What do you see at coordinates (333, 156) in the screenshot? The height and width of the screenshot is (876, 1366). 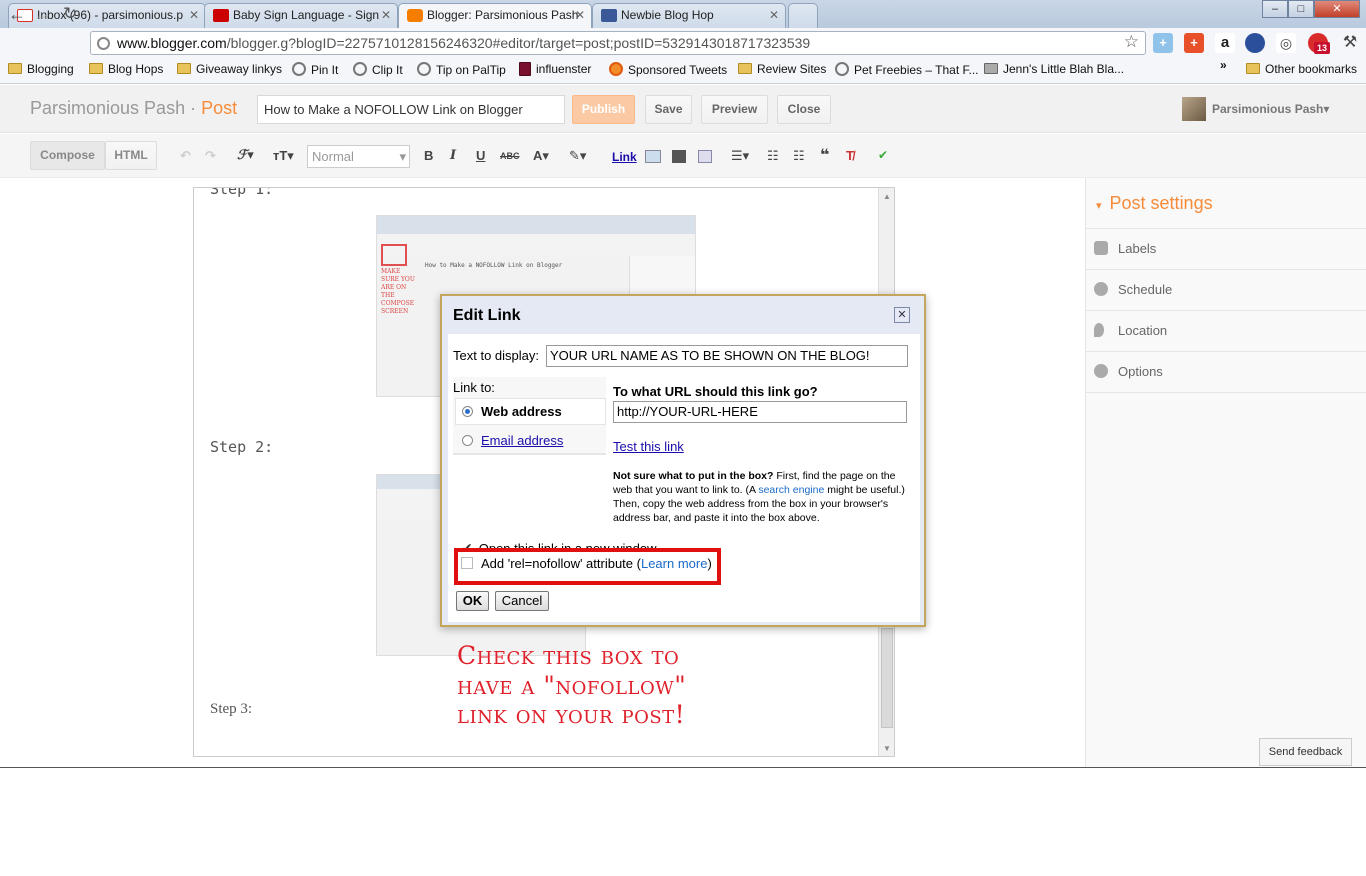 I see `format-value: Normal` at bounding box center [333, 156].